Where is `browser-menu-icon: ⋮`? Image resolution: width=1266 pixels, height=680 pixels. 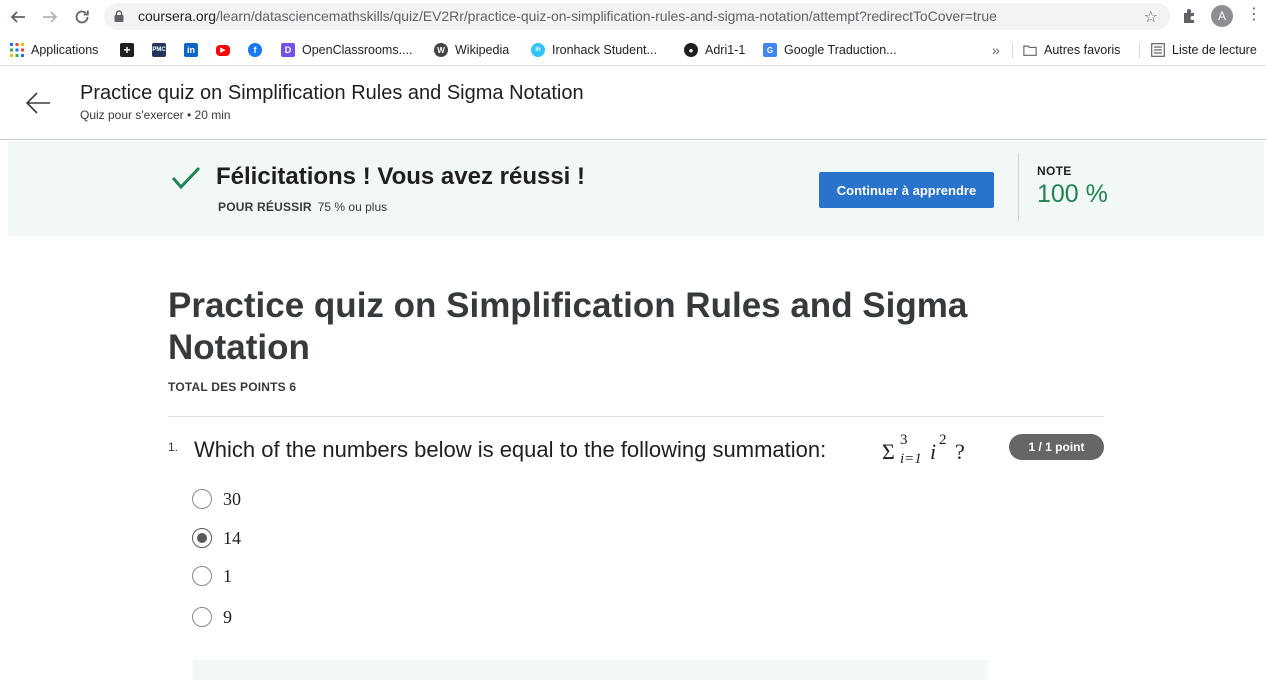 browser-menu-icon: ⋮ is located at coordinates (1254, 15).